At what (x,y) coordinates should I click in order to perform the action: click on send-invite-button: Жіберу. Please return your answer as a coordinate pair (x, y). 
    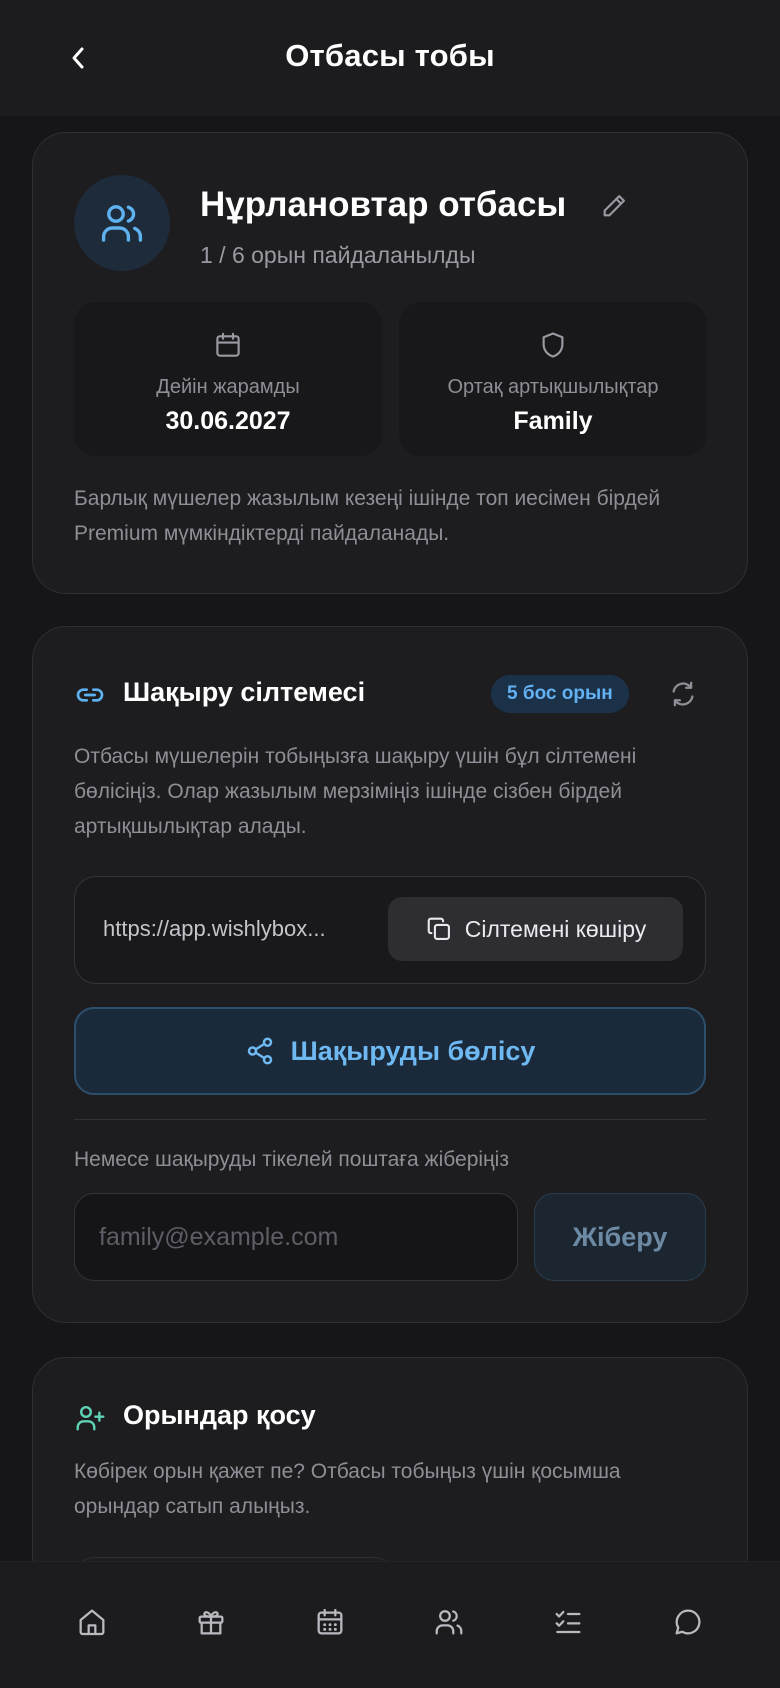
    Looking at the image, I should click on (620, 1237).